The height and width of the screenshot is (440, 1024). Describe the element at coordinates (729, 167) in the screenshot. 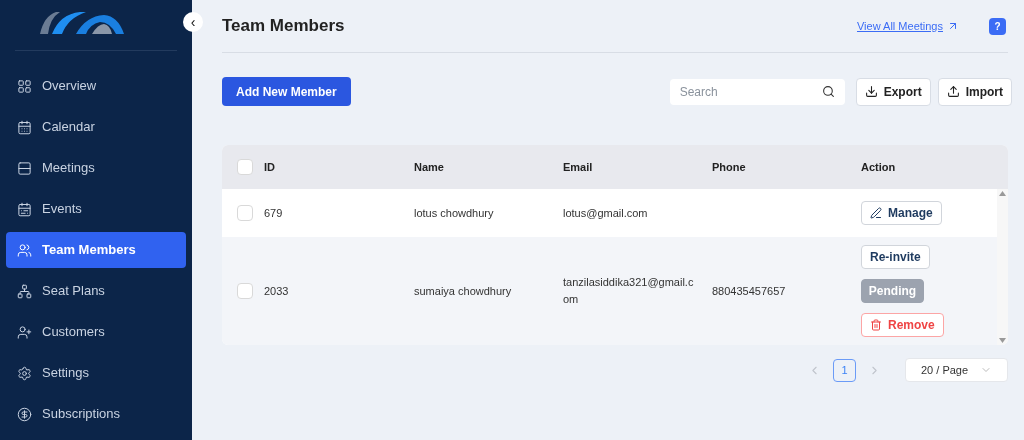

I see `column-header: Phone` at that location.